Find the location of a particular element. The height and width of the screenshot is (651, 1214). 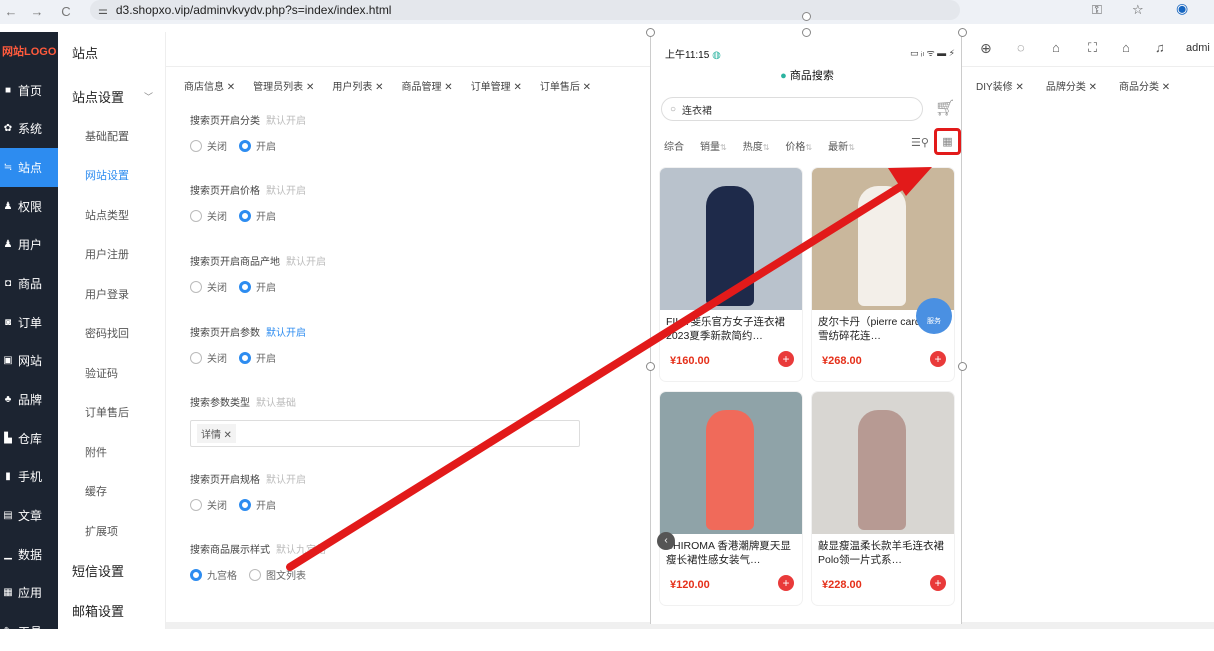

tab: 商店信息 ✕ is located at coordinates (209, 87).